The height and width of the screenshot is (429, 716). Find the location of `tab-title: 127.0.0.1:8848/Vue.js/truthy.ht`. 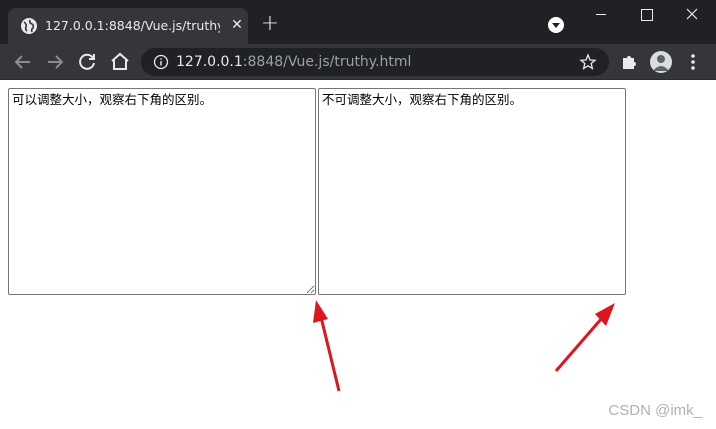

tab-title: 127.0.0.1:8848/Vue.js/truthy.ht is located at coordinates (132, 25).